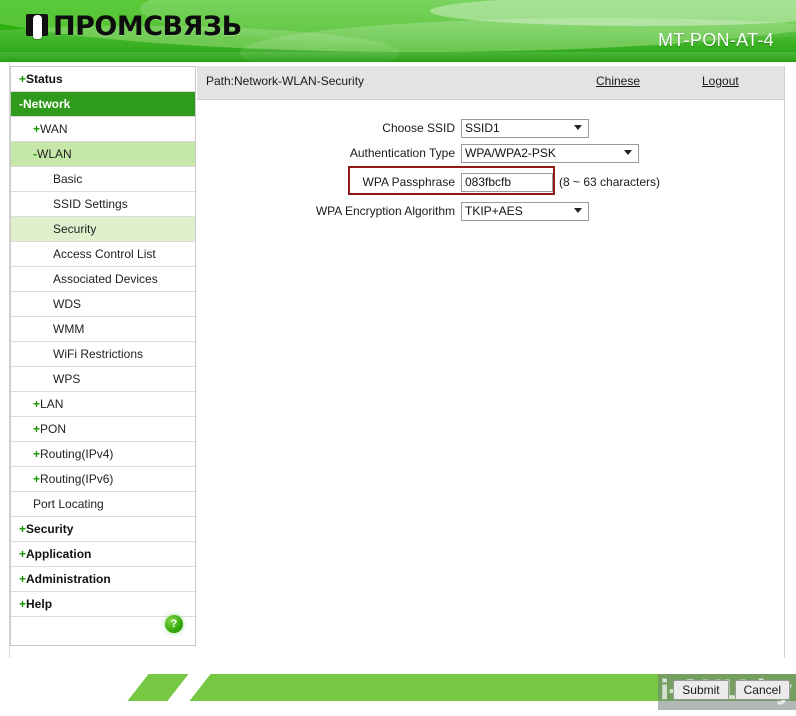 The height and width of the screenshot is (716, 796). Describe the element at coordinates (762, 690) in the screenshot. I see `cancel-button: Cancel` at that location.